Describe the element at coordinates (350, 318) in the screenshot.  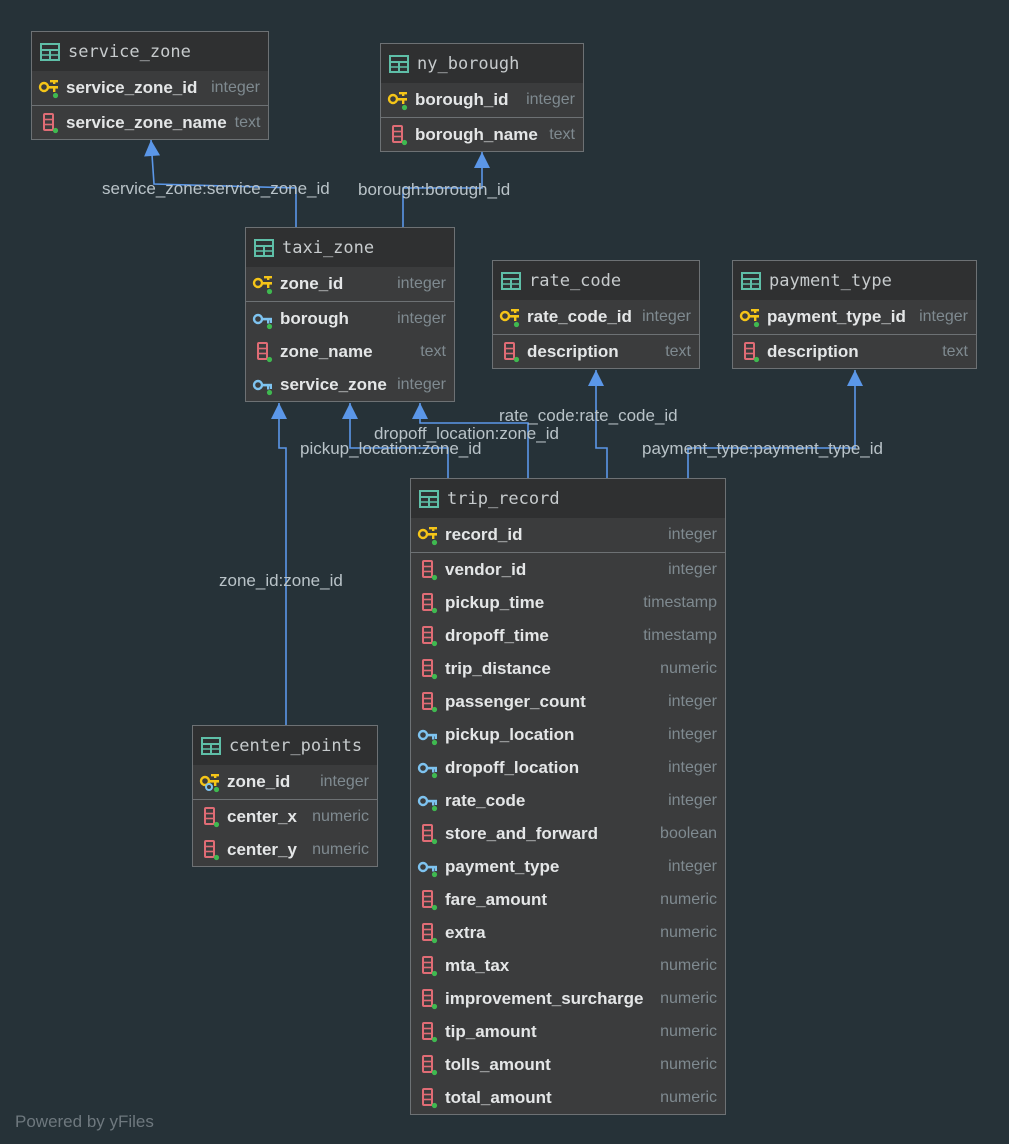
I see `column-row: borough integer` at that location.